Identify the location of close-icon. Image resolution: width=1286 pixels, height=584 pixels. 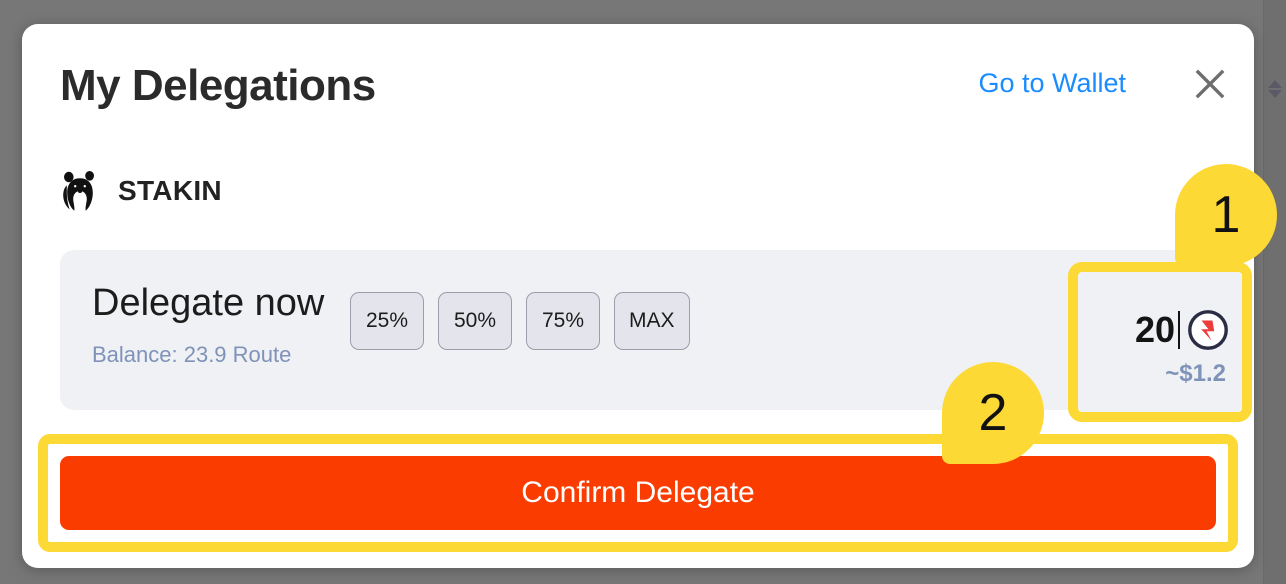
(1210, 84).